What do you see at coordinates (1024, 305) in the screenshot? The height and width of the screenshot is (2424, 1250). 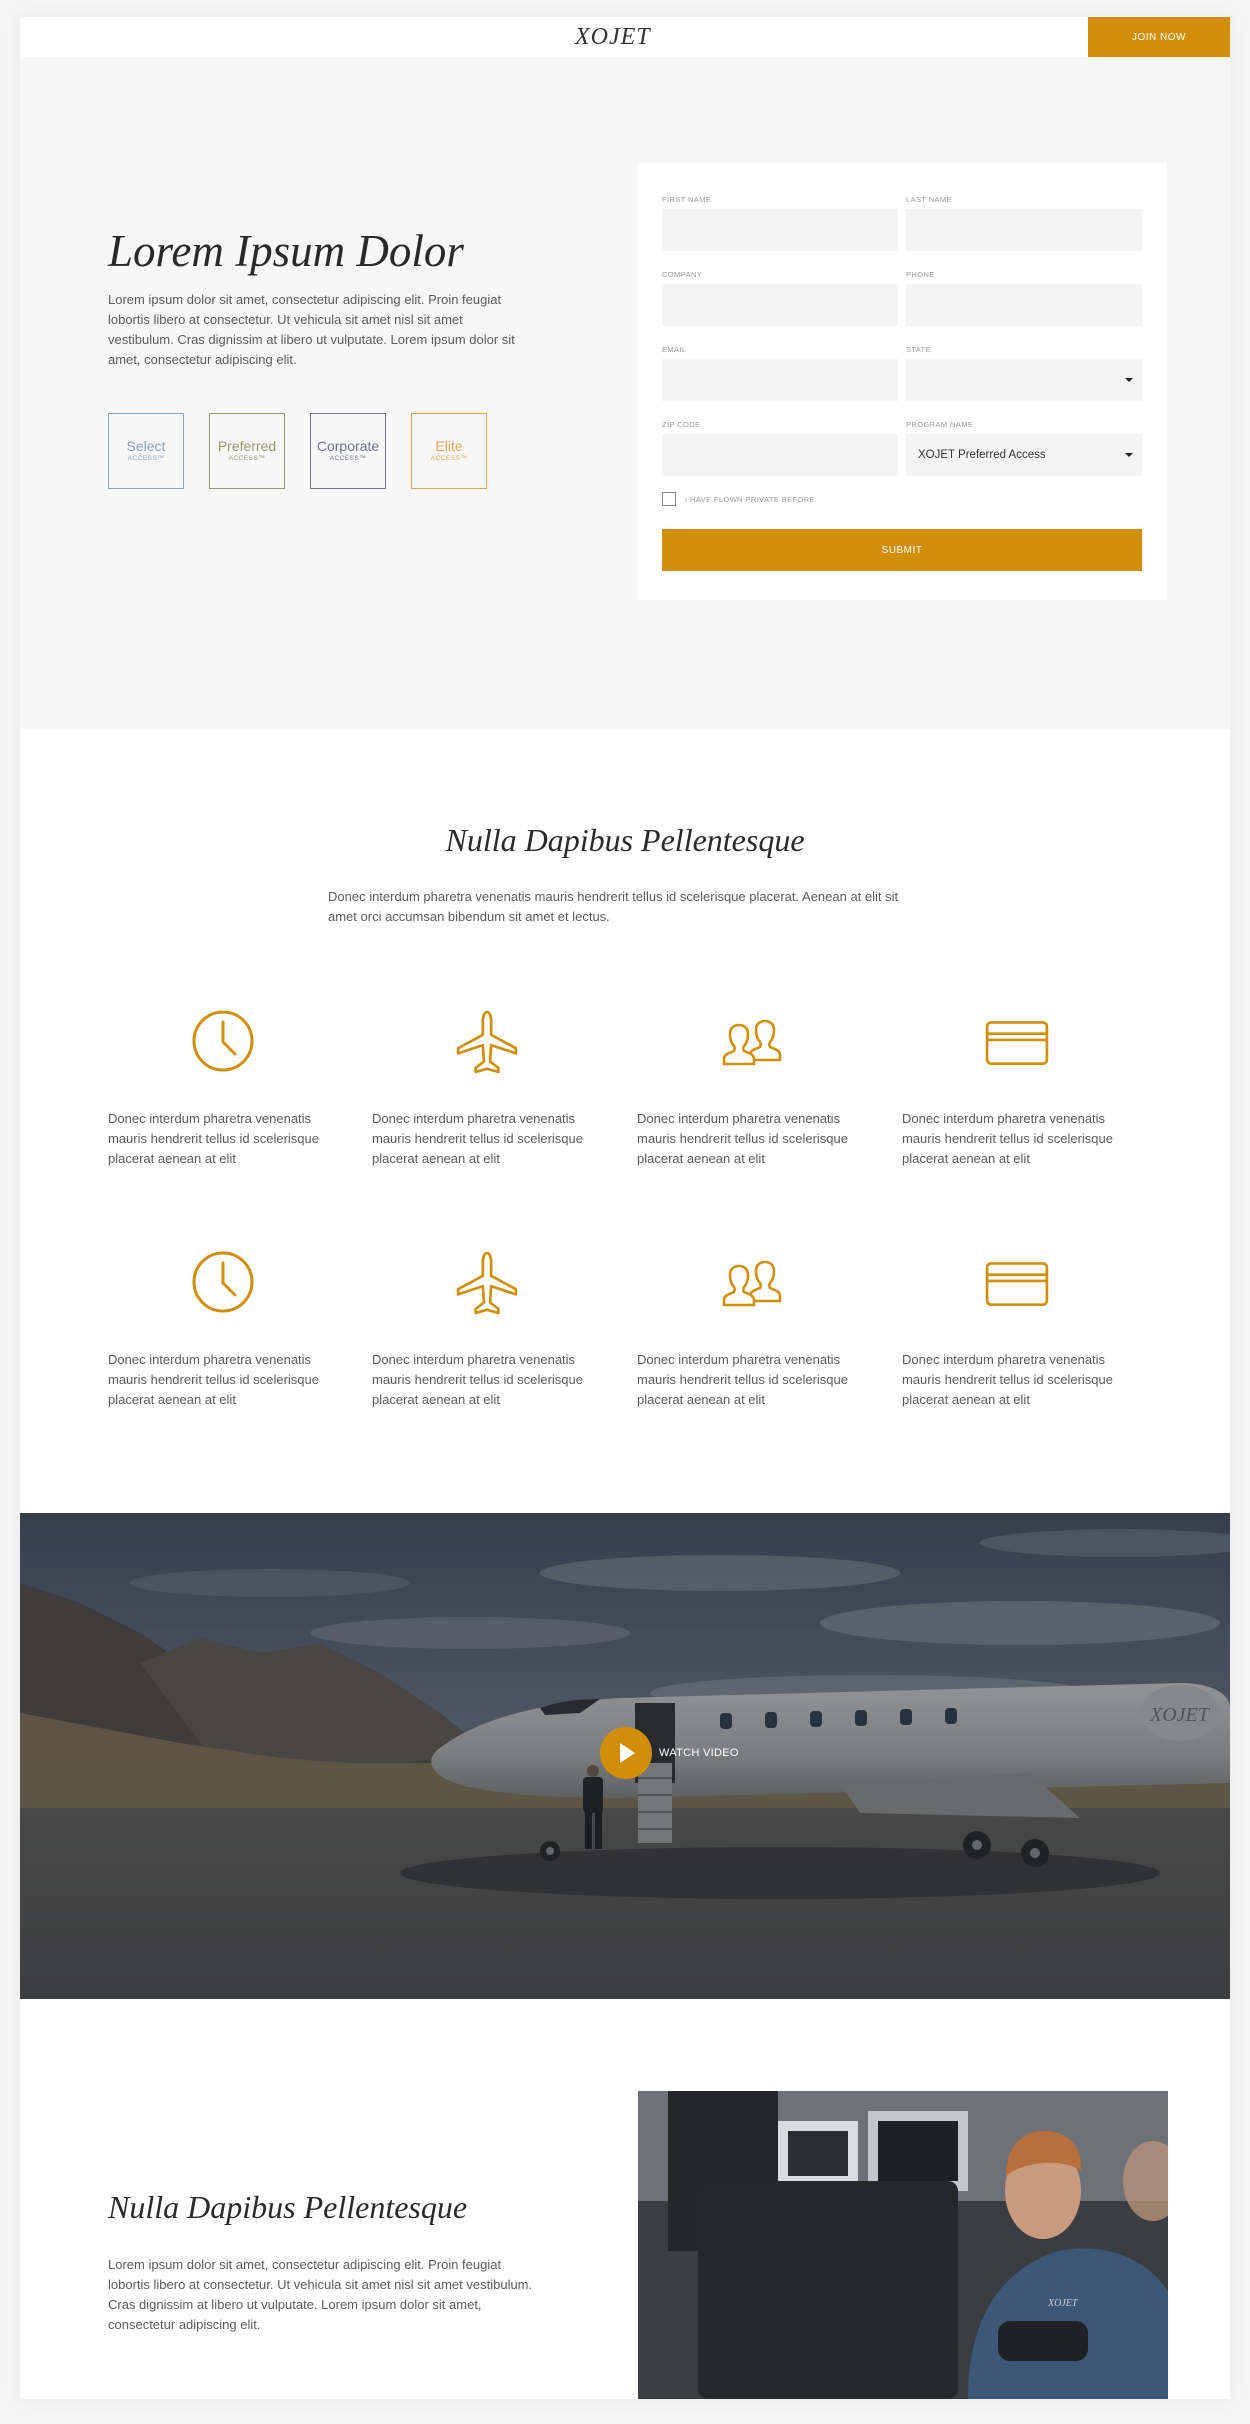 I see `phone-field` at bounding box center [1024, 305].